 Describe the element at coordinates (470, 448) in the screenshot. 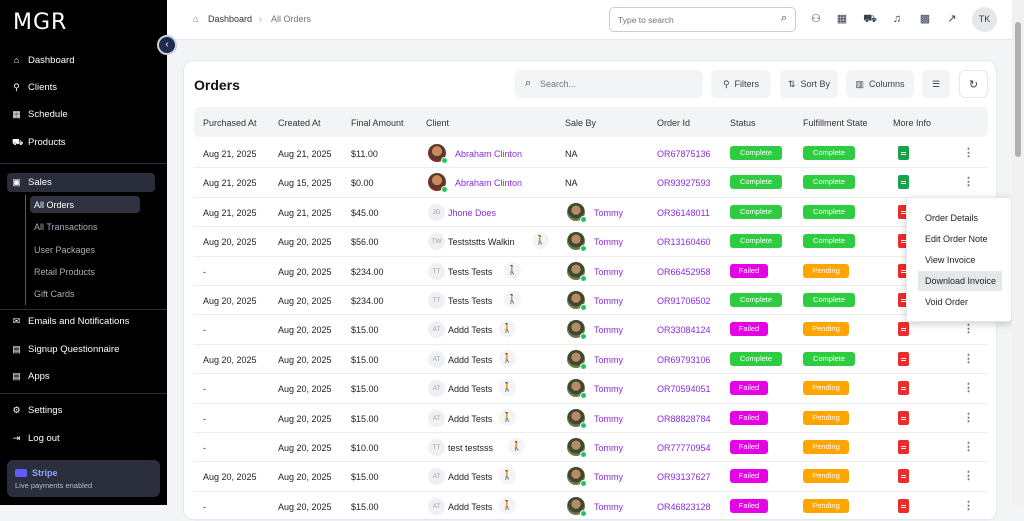

I see `client-link: test testsss` at that location.